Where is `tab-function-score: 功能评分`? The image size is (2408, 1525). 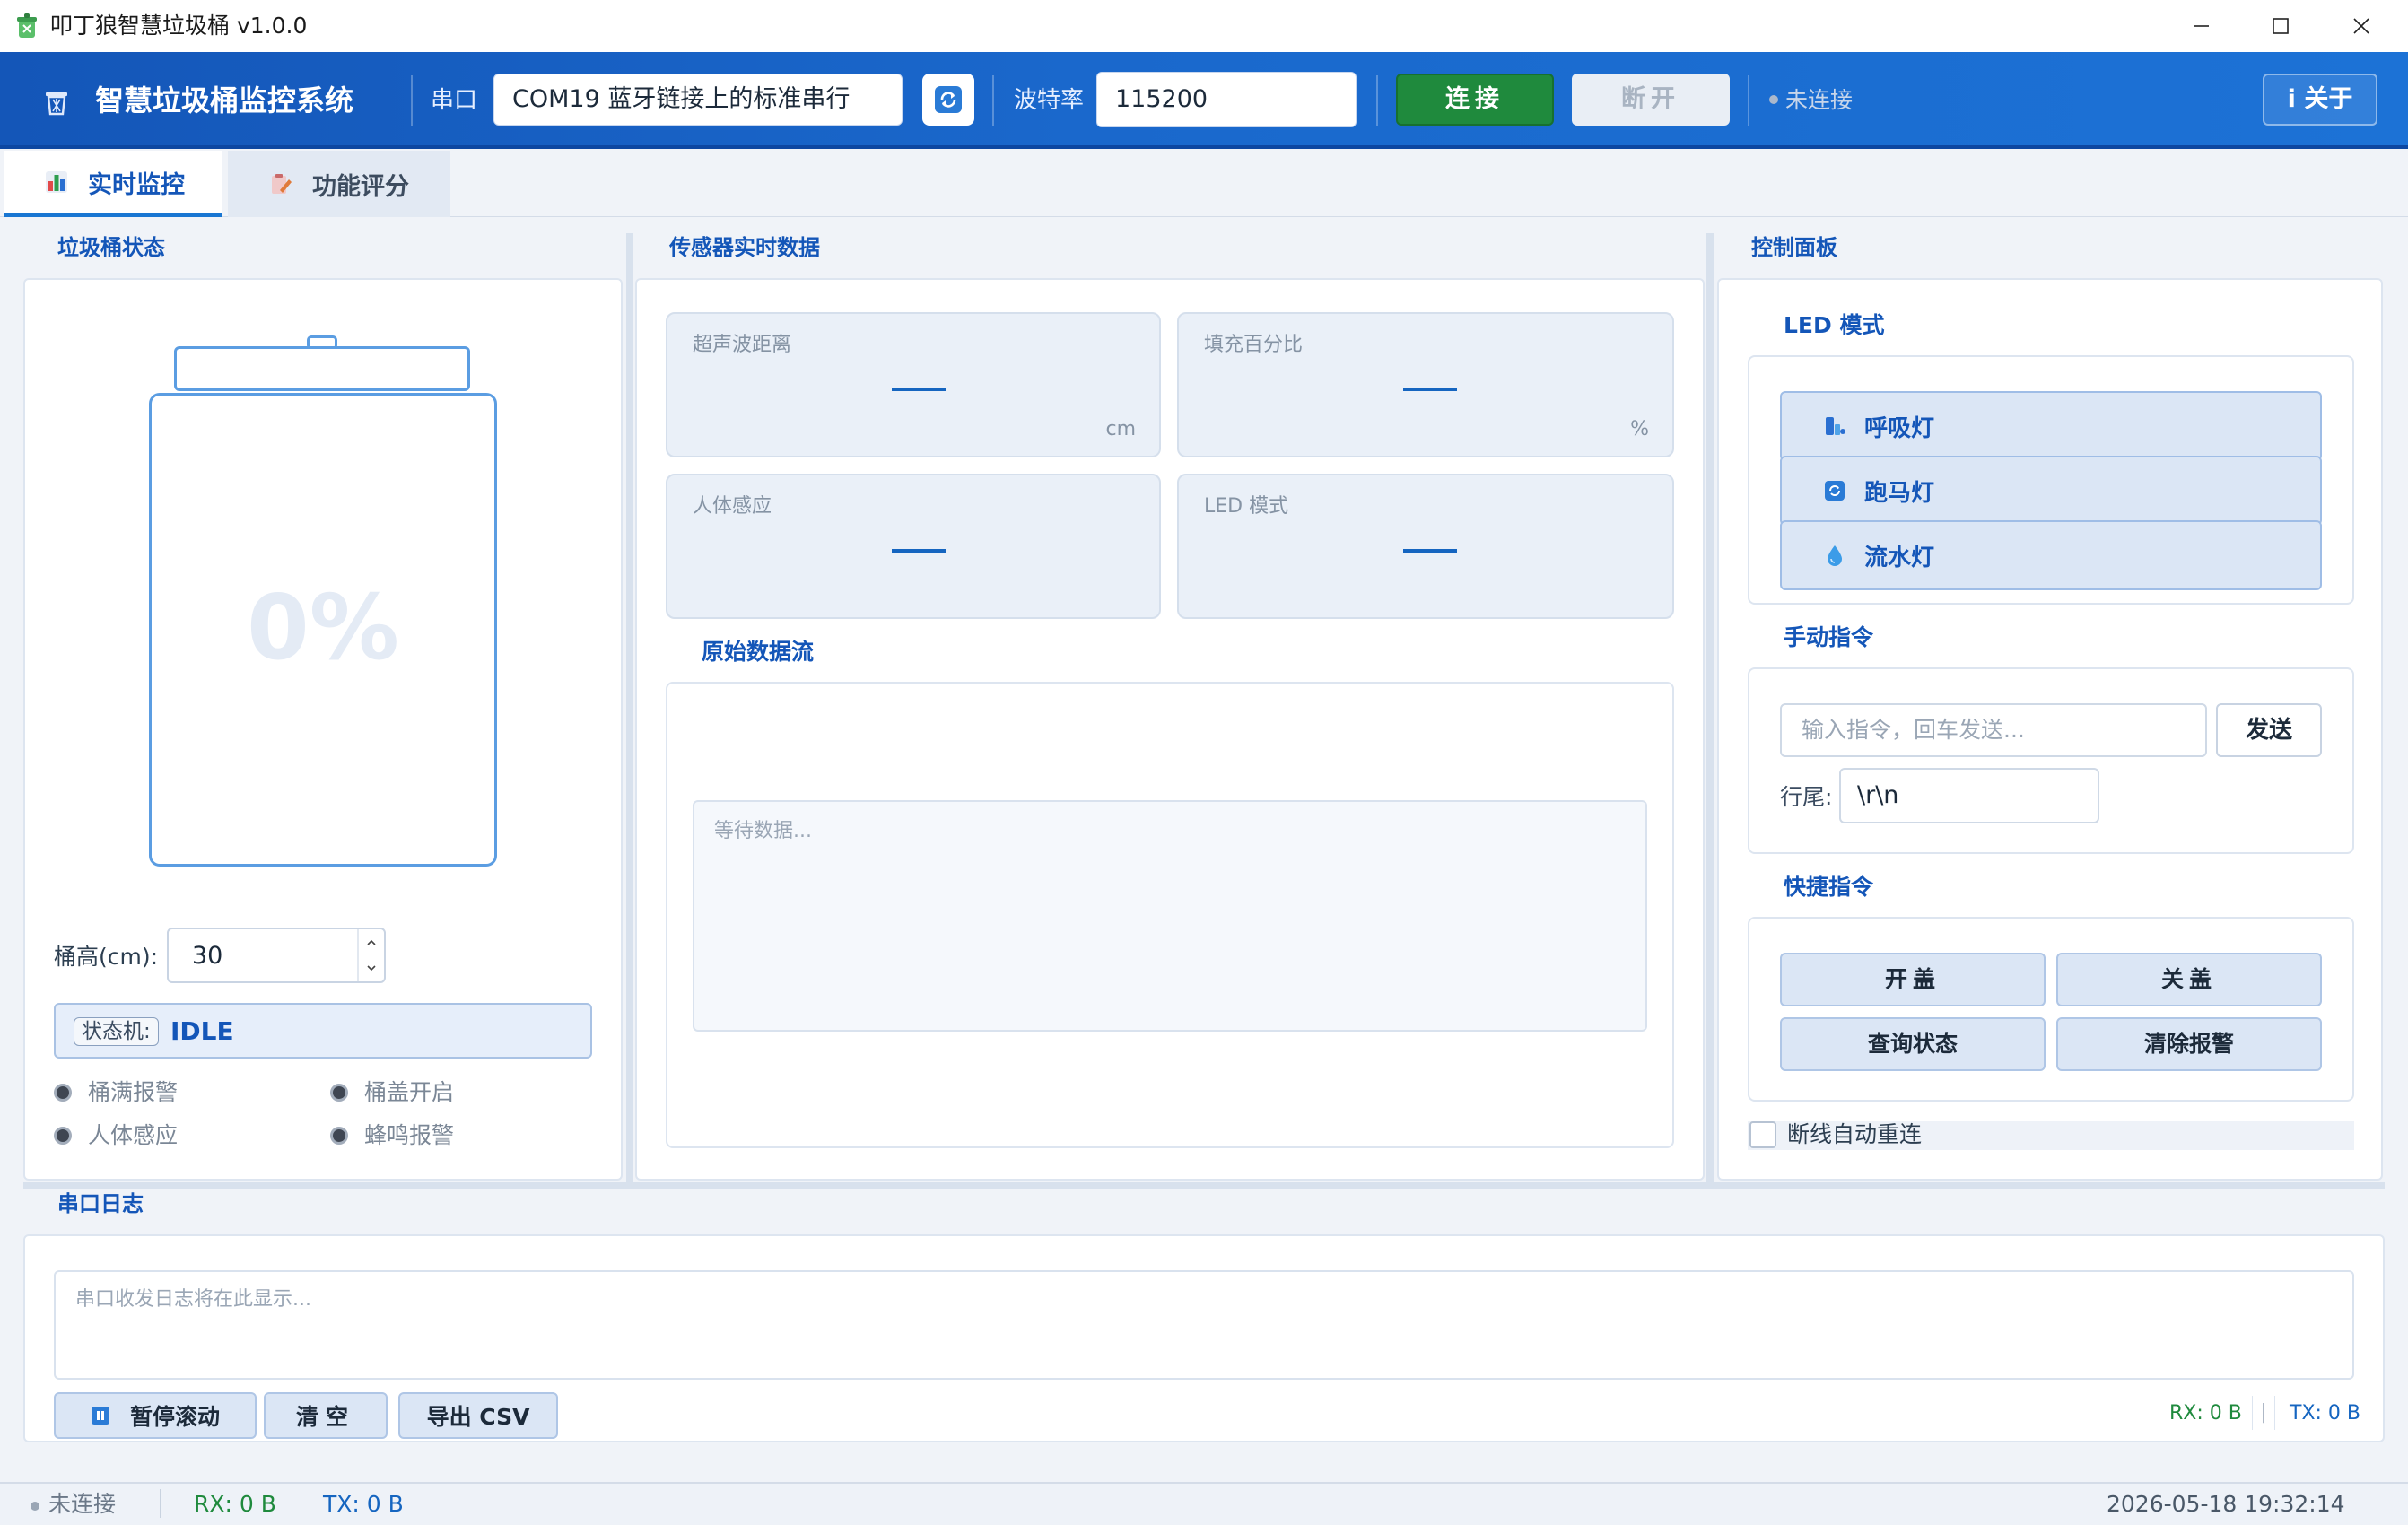 tab-function-score: 功能评分 is located at coordinates (339, 184).